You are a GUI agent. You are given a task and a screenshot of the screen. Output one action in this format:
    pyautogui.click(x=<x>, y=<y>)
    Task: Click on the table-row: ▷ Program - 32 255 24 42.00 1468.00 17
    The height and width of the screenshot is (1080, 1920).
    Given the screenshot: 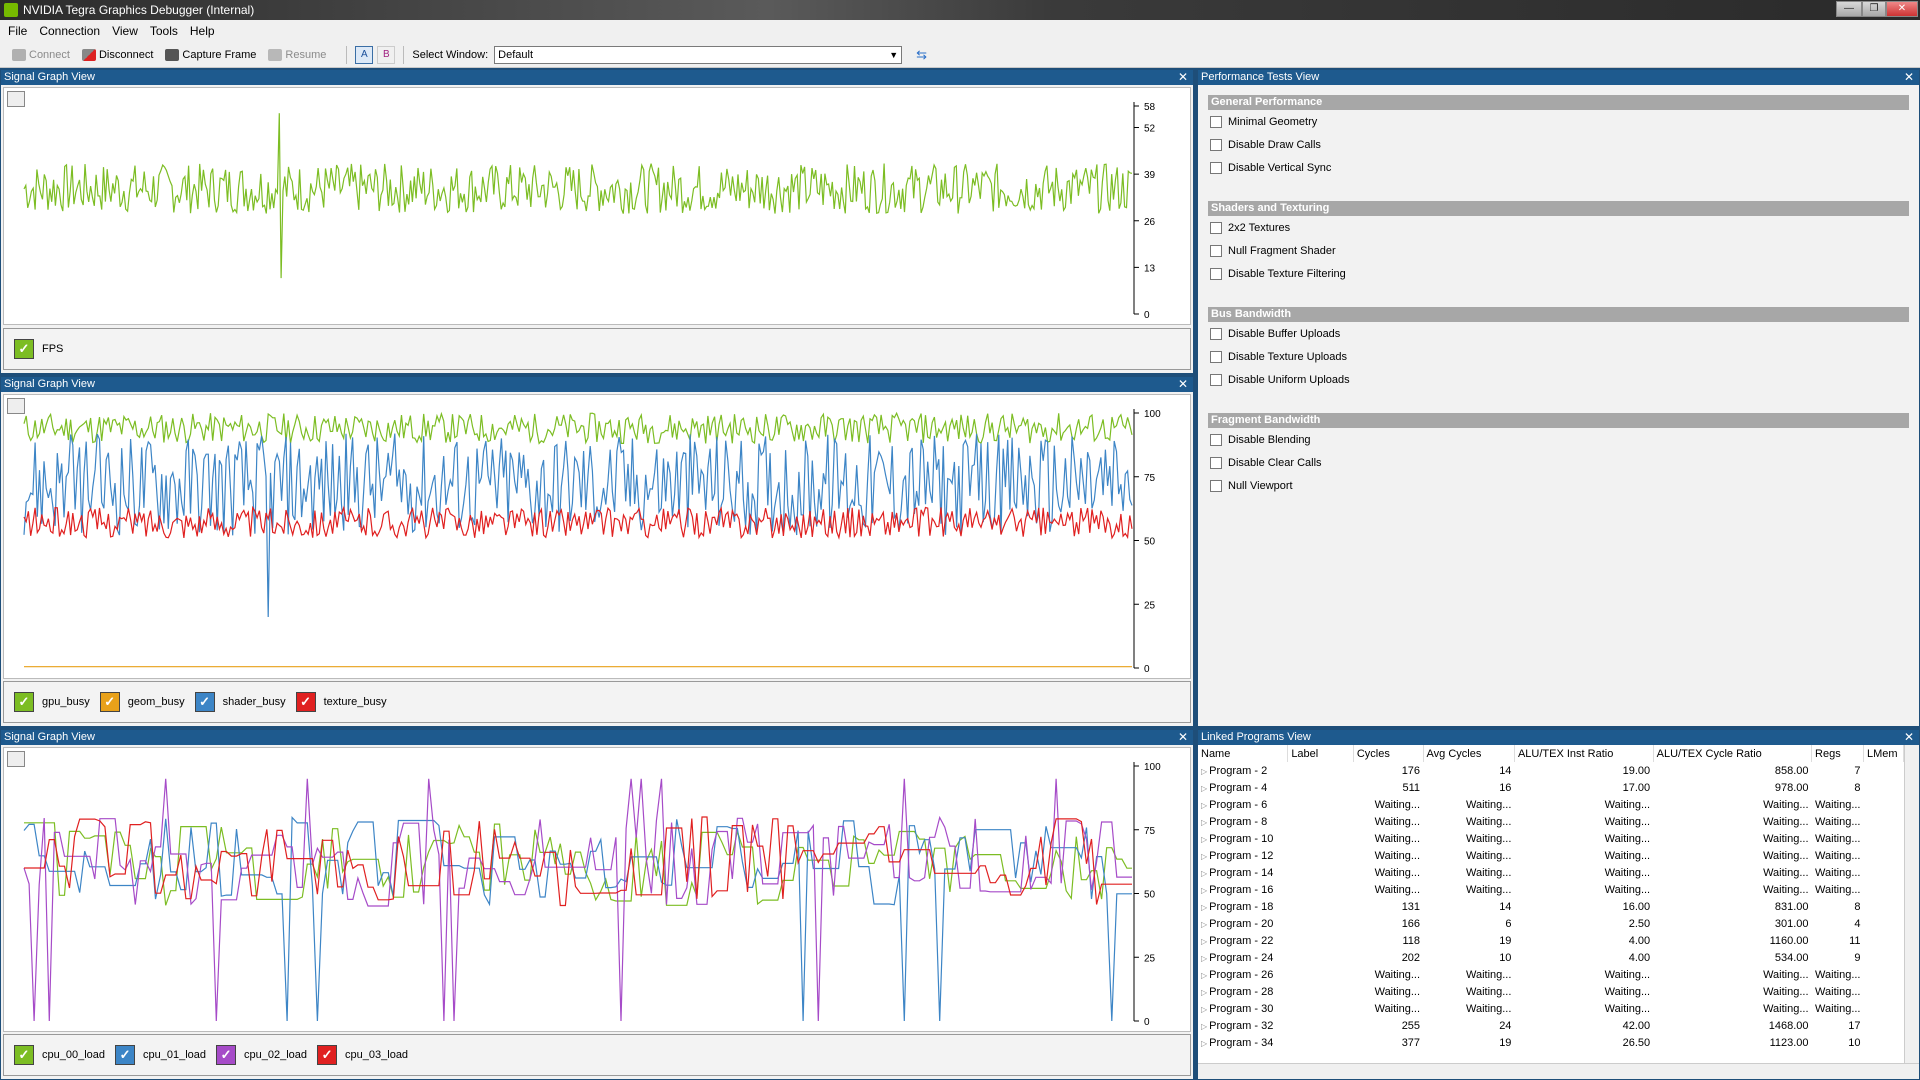 What is the action you would take?
    pyautogui.click(x=1551, y=1025)
    